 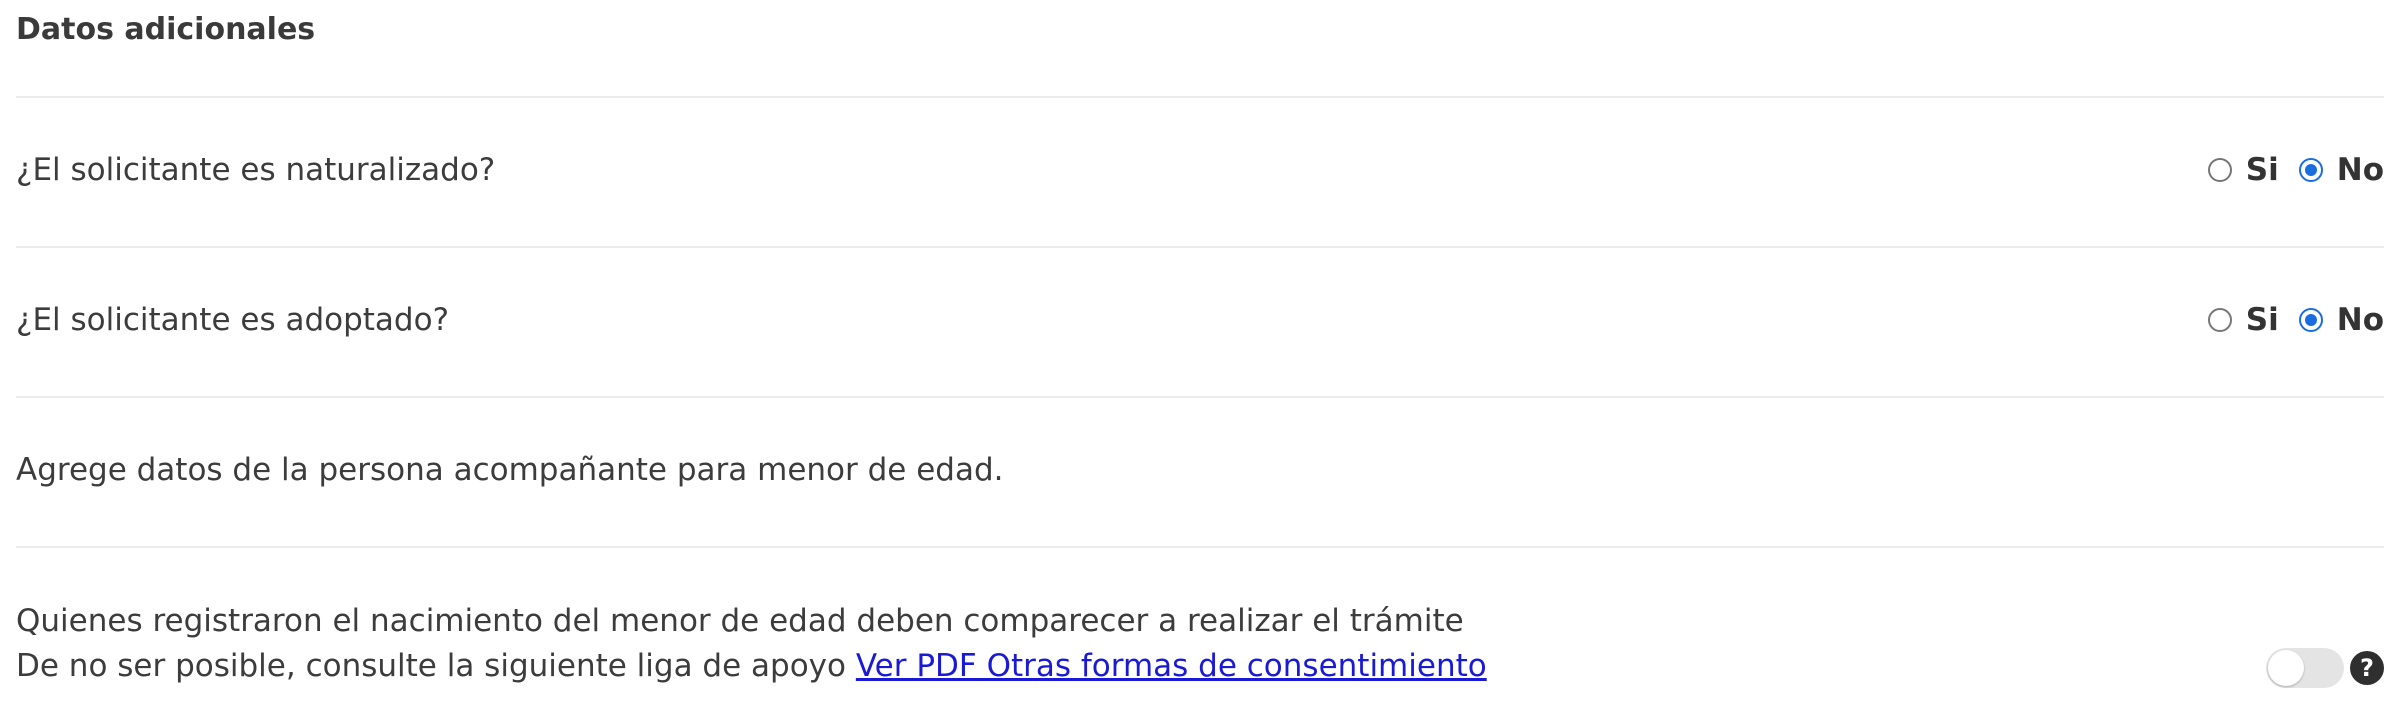 What do you see at coordinates (2295, 170) in the screenshot?
I see `naturalized-radio-group: Si No` at bounding box center [2295, 170].